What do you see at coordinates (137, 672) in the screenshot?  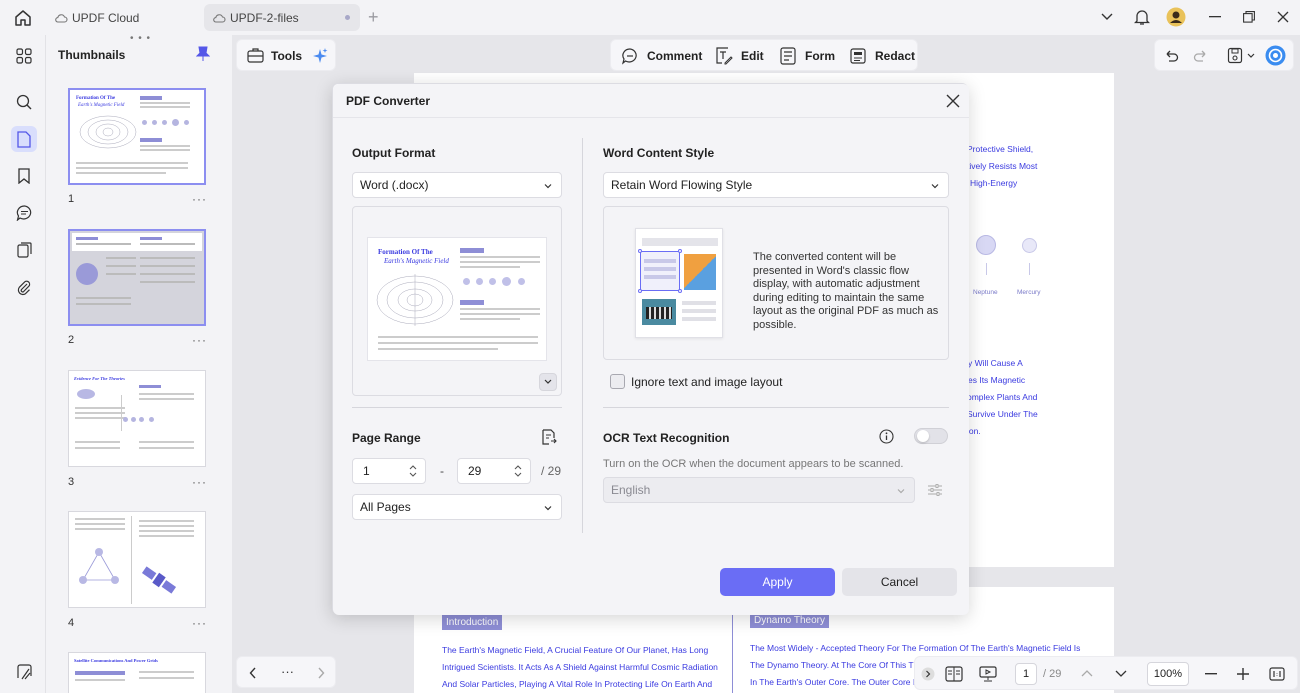 I see `page-thumbnail-5: Satellite Communications And Power Grids` at bounding box center [137, 672].